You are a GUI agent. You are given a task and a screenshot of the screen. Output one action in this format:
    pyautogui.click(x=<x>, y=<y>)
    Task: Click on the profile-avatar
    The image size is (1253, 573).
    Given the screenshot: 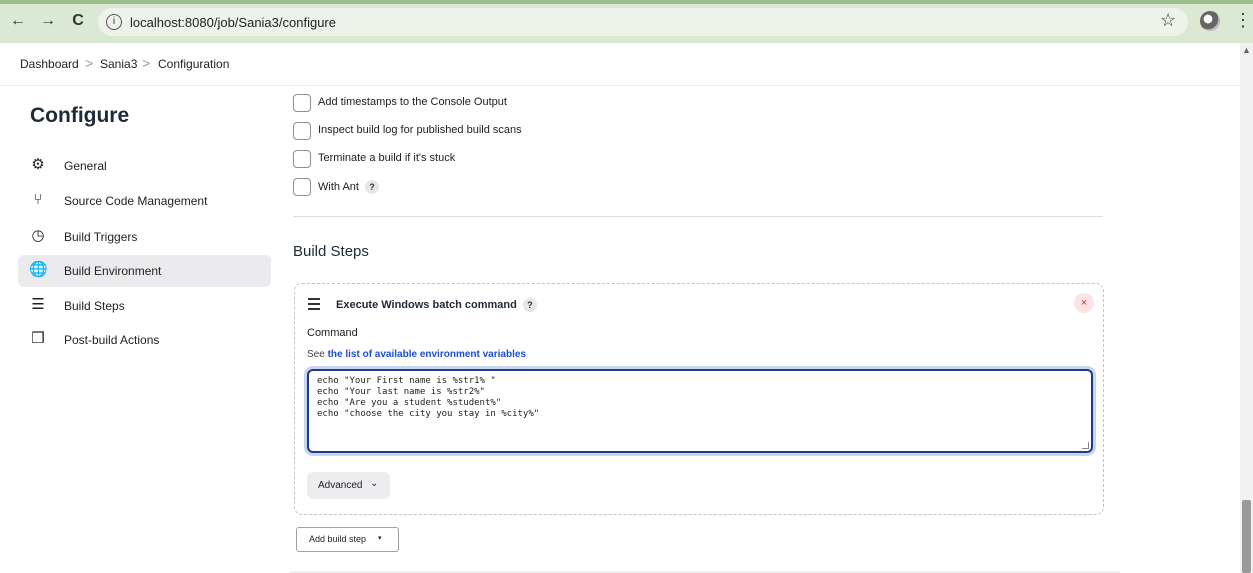 What is the action you would take?
    pyautogui.click(x=1210, y=21)
    